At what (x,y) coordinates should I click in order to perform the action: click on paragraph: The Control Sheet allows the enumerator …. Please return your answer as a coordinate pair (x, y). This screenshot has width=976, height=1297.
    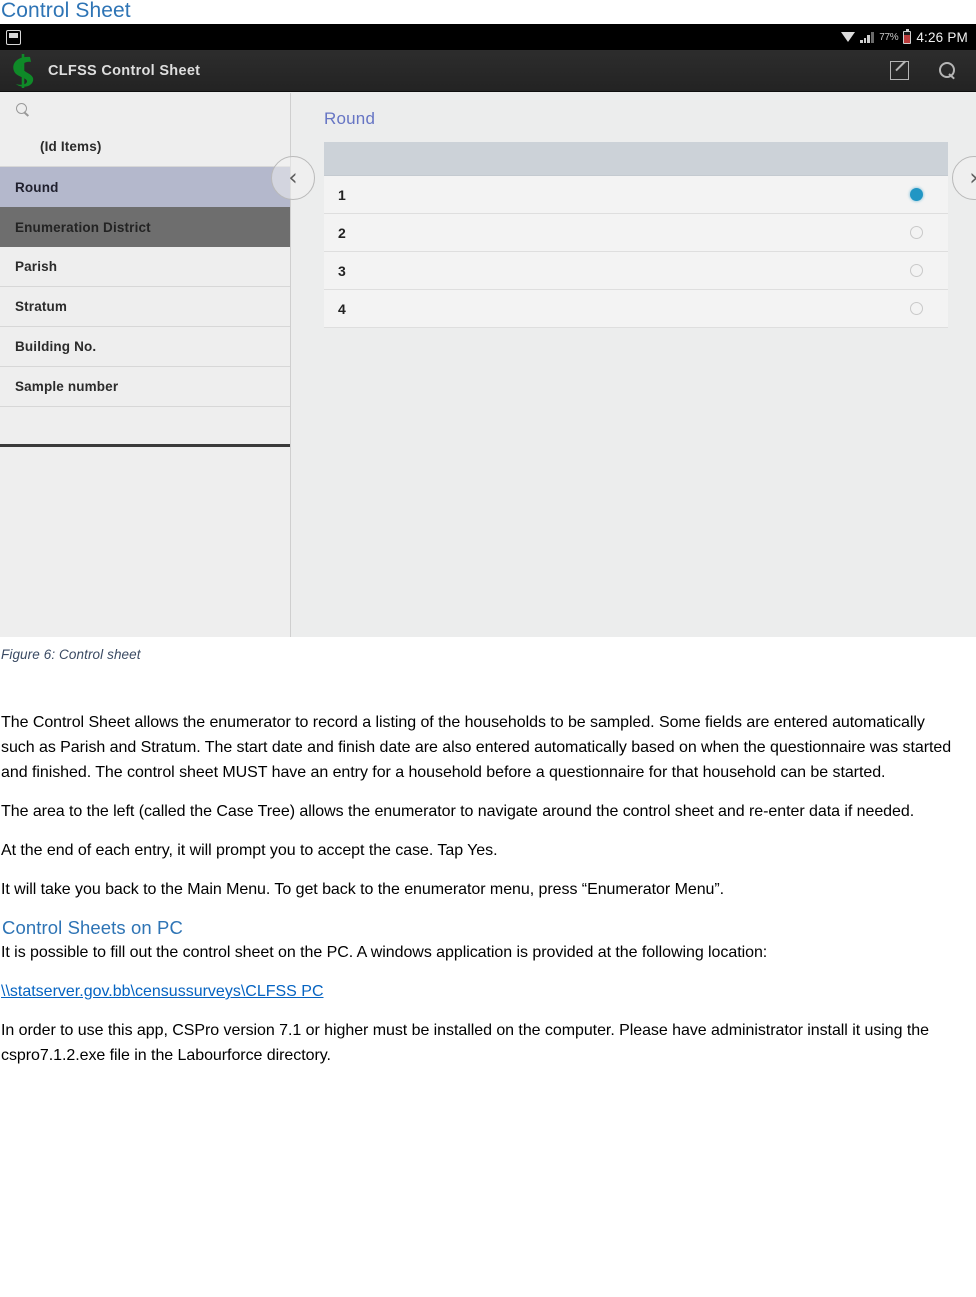
    Looking at the image, I should click on (476, 747).